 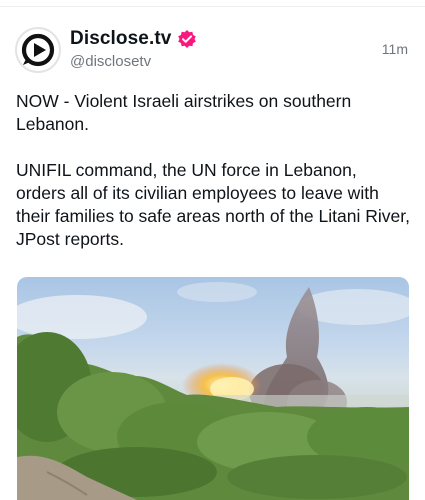 I want to click on author-row: Disclose.tv, so click(x=133, y=39).